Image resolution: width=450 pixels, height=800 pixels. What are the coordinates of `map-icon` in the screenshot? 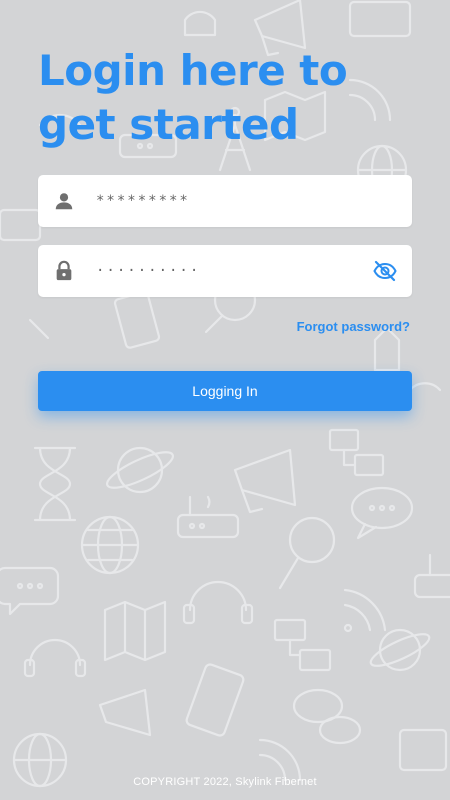 It's located at (135, 631).